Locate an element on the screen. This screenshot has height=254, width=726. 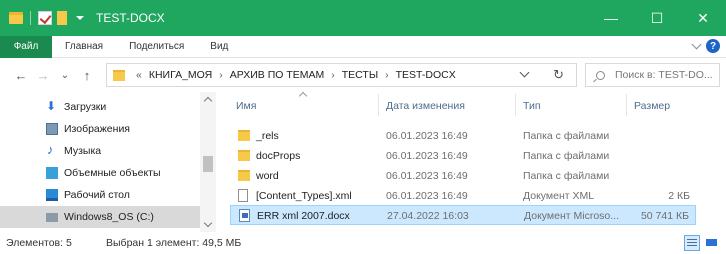
file-name: docProps is located at coordinates (278, 156).